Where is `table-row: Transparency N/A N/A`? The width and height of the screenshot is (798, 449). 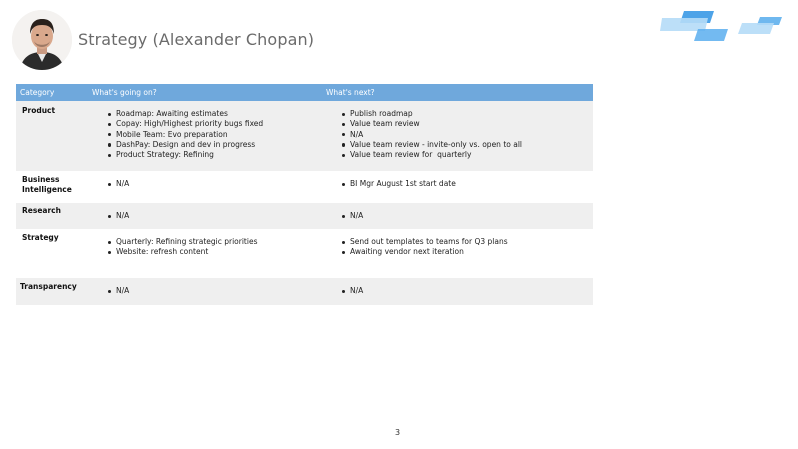
table-row: Transparency N/A N/A is located at coordinates (304, 291).